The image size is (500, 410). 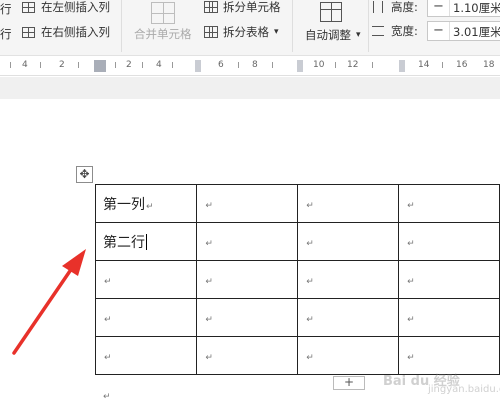 I want to click on add-row-button: +, so click(x=349, y=383).